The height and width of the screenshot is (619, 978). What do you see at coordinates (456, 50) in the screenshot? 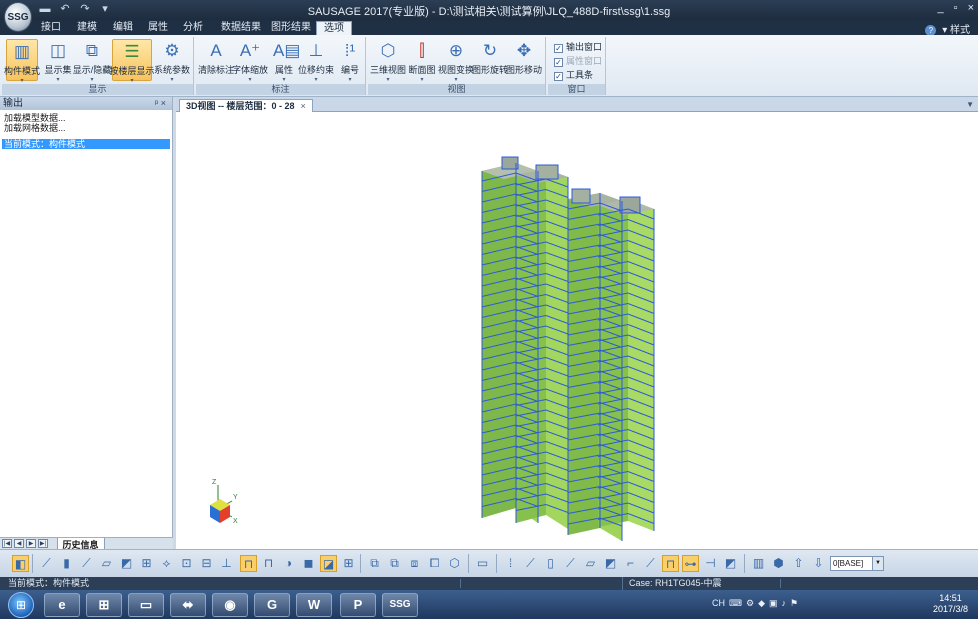
I see `zoom-icon: ⊕` at bounding box center [456, 50].